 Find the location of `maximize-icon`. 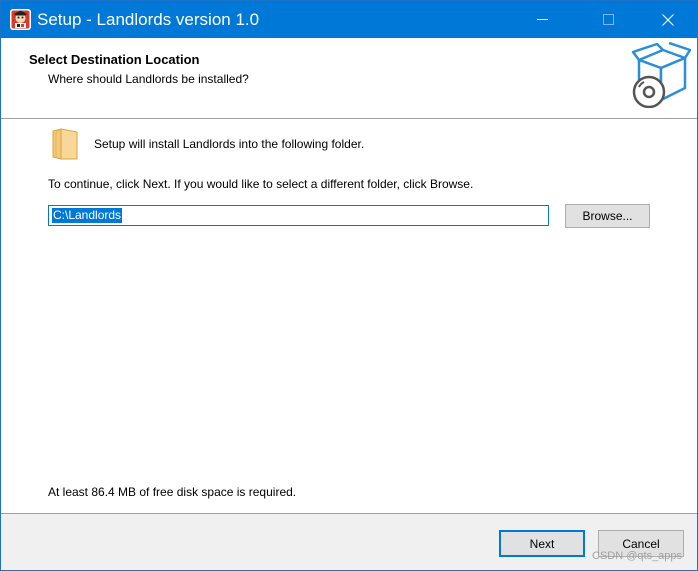

maximize-icon is located at coordinates (608, 19).